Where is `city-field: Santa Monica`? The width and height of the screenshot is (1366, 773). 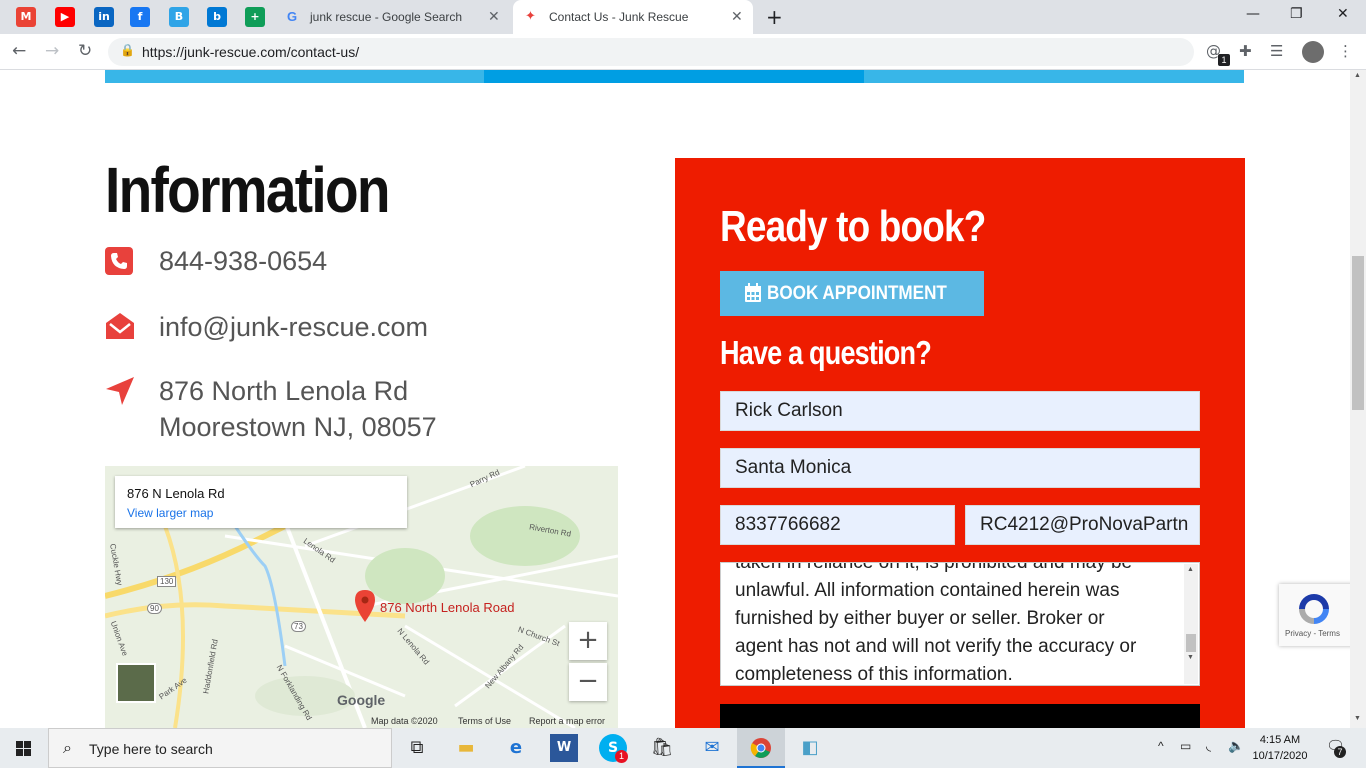 city-field: Santa Monica is located at coordinates (960, 468).